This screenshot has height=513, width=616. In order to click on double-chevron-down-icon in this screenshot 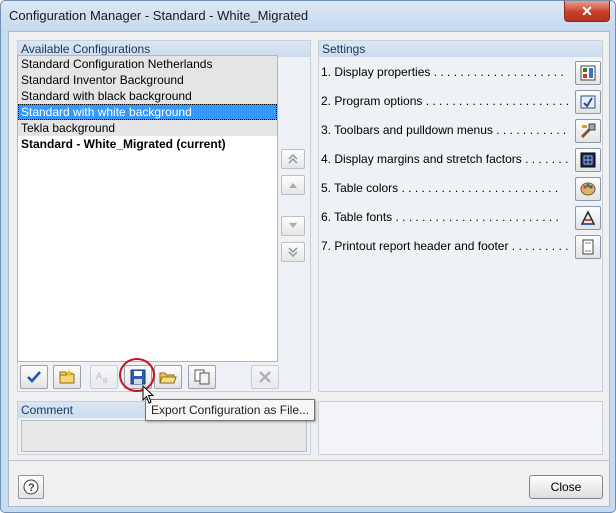, I will do `click(293, 252)`.